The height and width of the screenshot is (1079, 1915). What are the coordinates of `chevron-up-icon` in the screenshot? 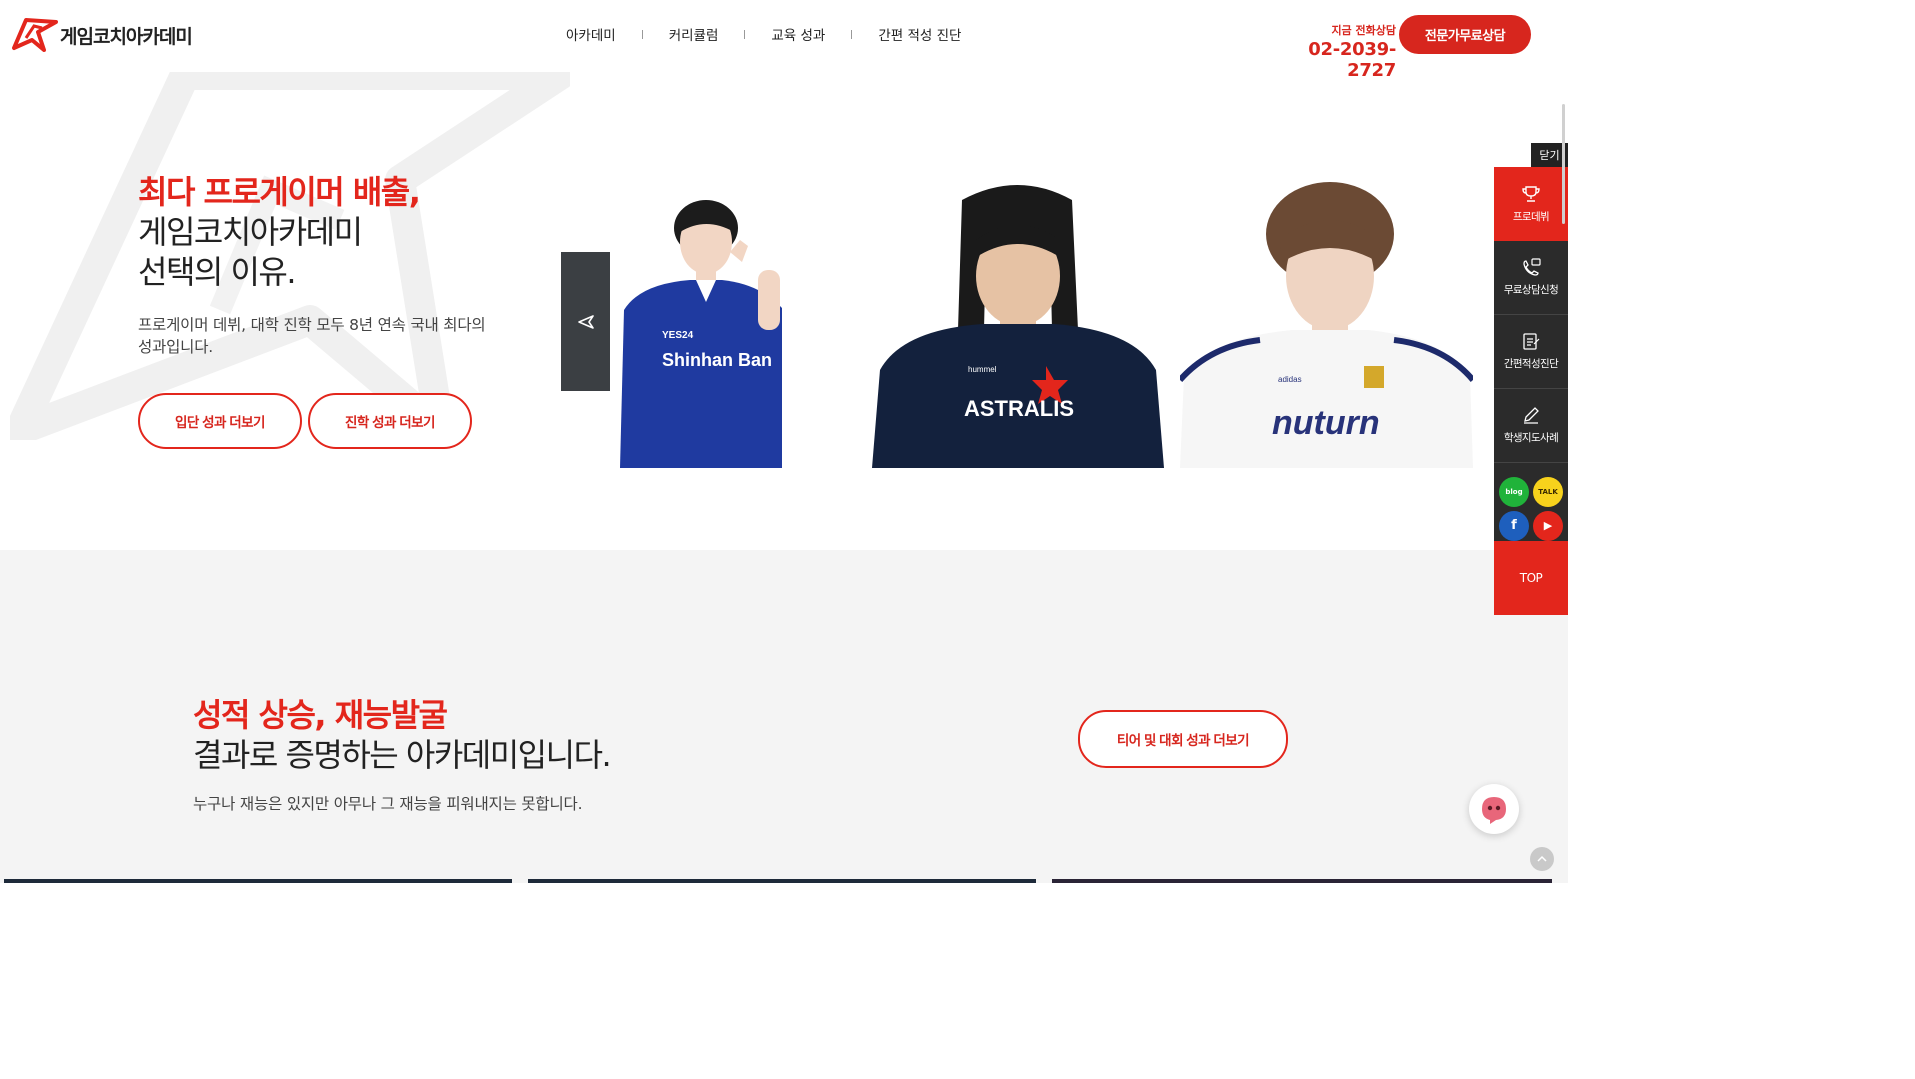 It's located at (1542, 858).